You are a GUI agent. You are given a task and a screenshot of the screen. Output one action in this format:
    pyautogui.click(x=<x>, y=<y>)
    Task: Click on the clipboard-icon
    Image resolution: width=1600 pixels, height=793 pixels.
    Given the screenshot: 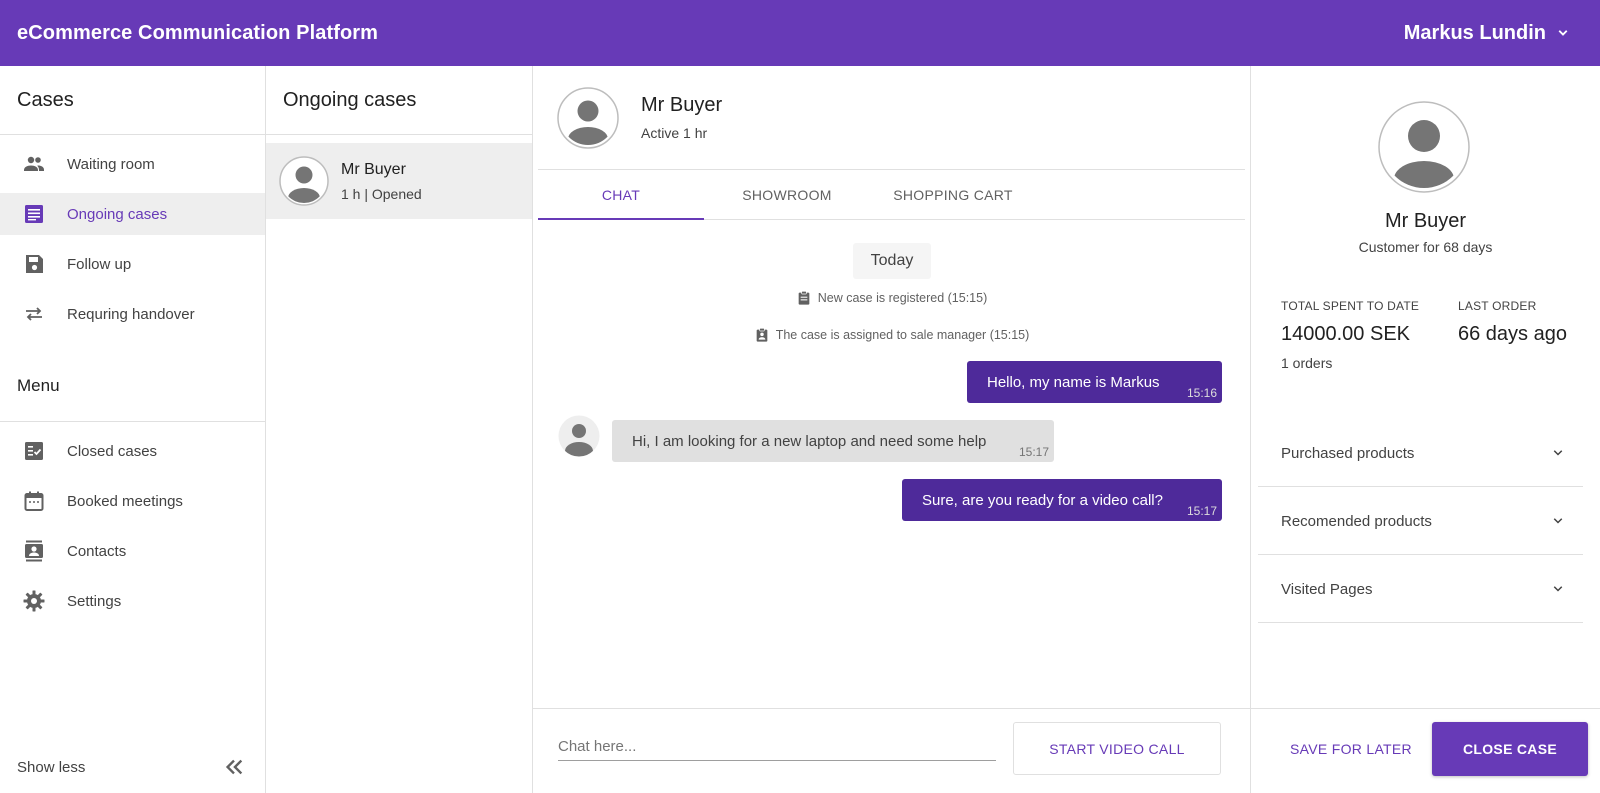 What is the action you would take?
    pyautogui.click(x=804, y=298)
    